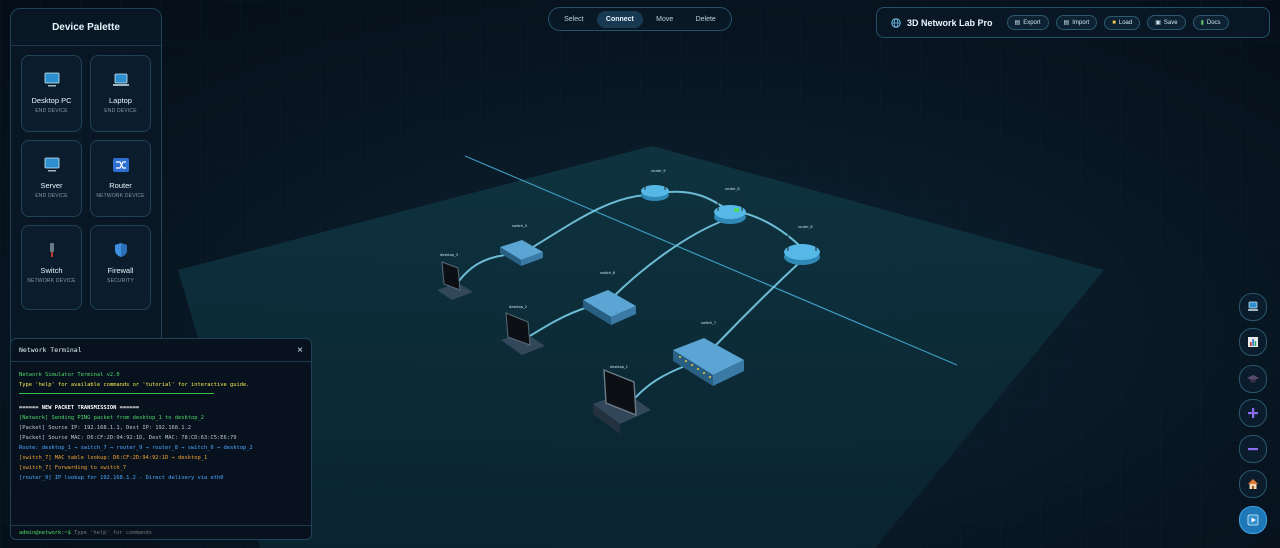 Image resolution: width=1280 pixels, height=548 pixels. I want to click on play-simulation-button, so click(1253, 520).